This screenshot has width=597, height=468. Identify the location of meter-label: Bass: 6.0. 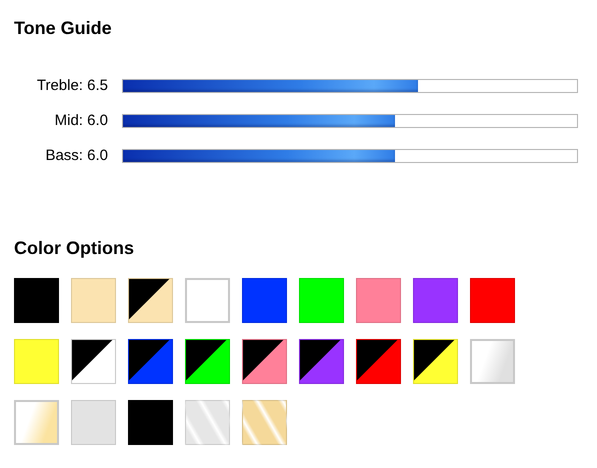
(76, 155).